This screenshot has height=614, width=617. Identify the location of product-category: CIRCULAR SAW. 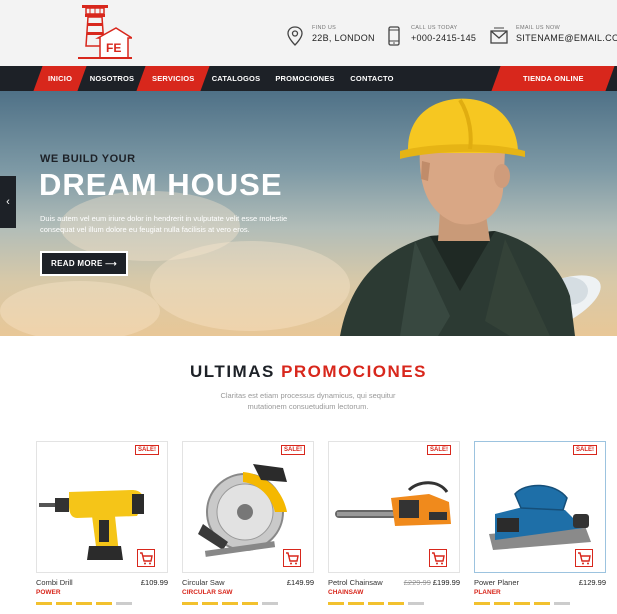
(207, 592).